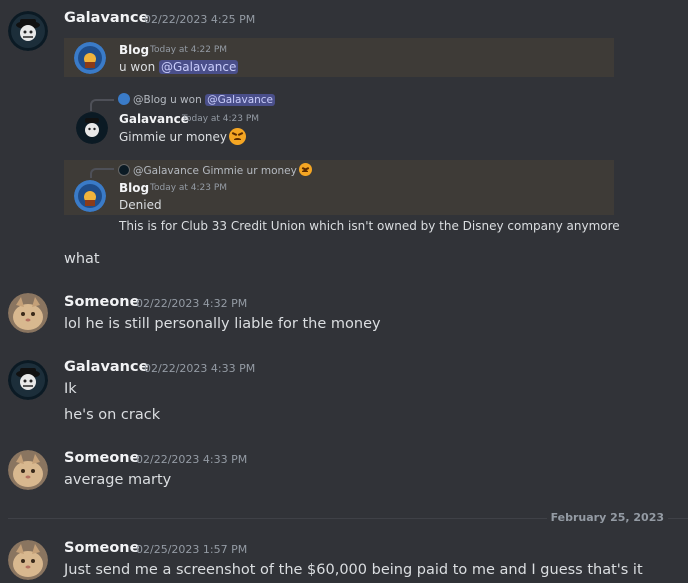  What do you see at coordinates (189, 50) in the screenshot?
I see `embed-timestamp: Today at 4:22 PM` at bounding box center [189, 50].